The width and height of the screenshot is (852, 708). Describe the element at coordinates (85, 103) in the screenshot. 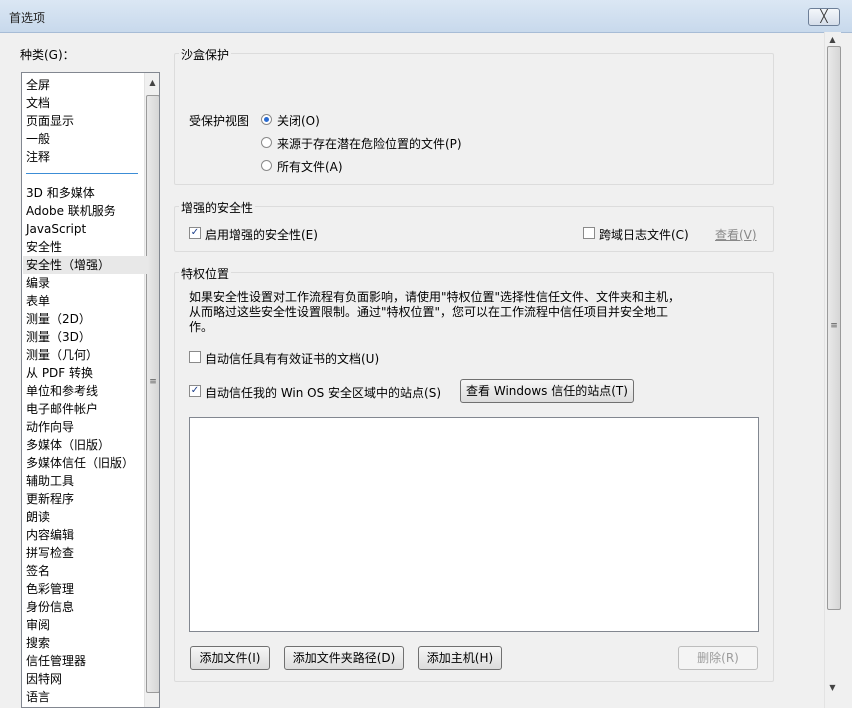

I see `category-item: 文档` at that location.